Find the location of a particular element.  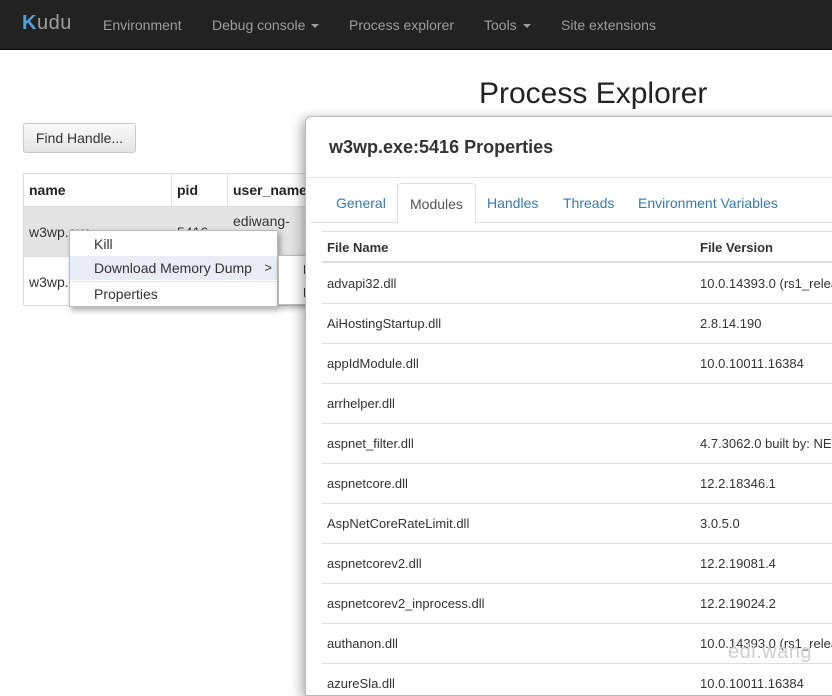

module-file-name: aspnetcorev2.dll is located at coordinates (374, 563).